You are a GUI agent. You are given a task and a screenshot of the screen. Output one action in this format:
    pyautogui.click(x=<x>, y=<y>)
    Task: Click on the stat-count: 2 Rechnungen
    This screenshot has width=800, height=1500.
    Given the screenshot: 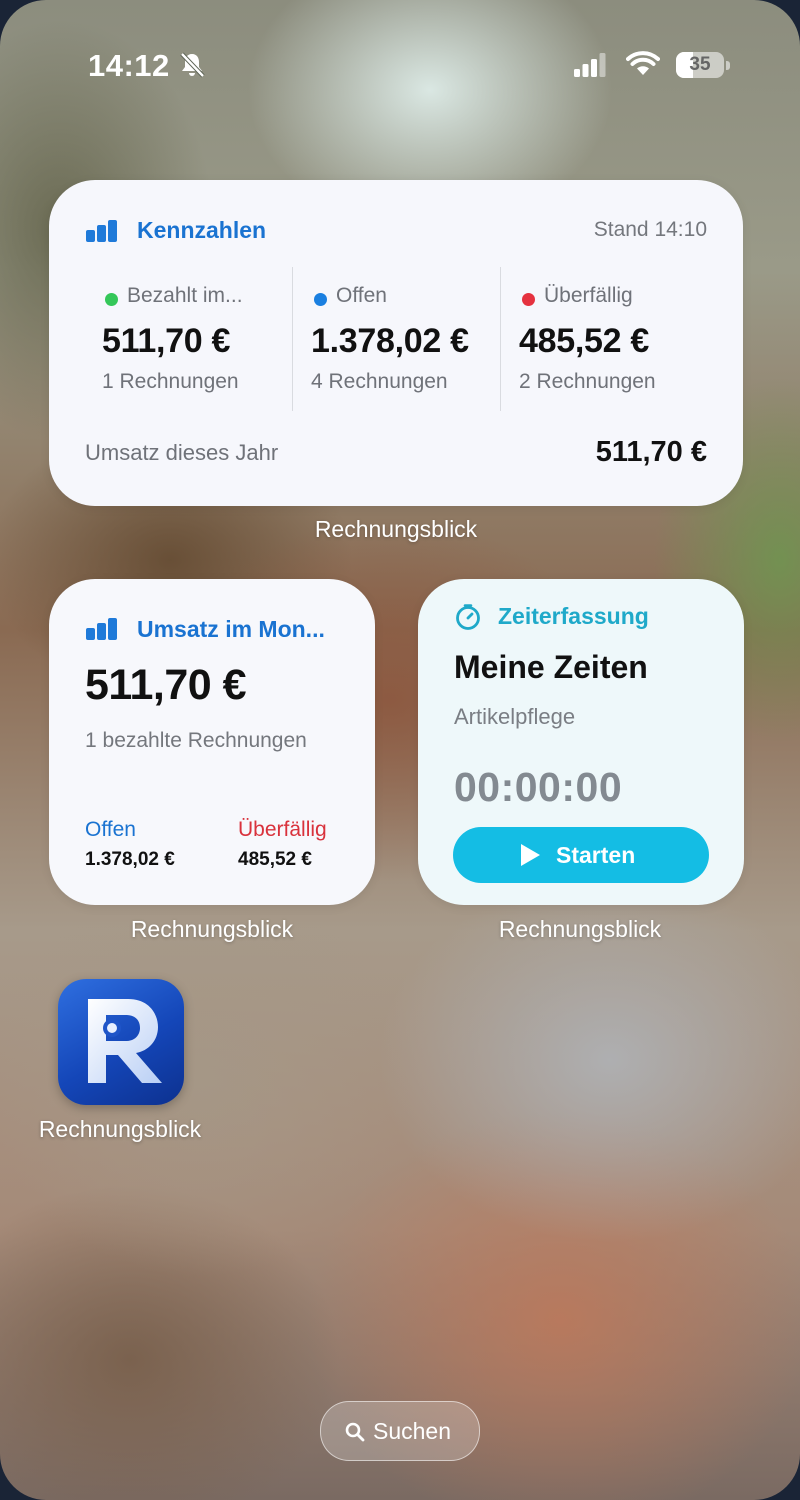 What is the action you would take?
    pyautogui.click(x=587, y=381)
    